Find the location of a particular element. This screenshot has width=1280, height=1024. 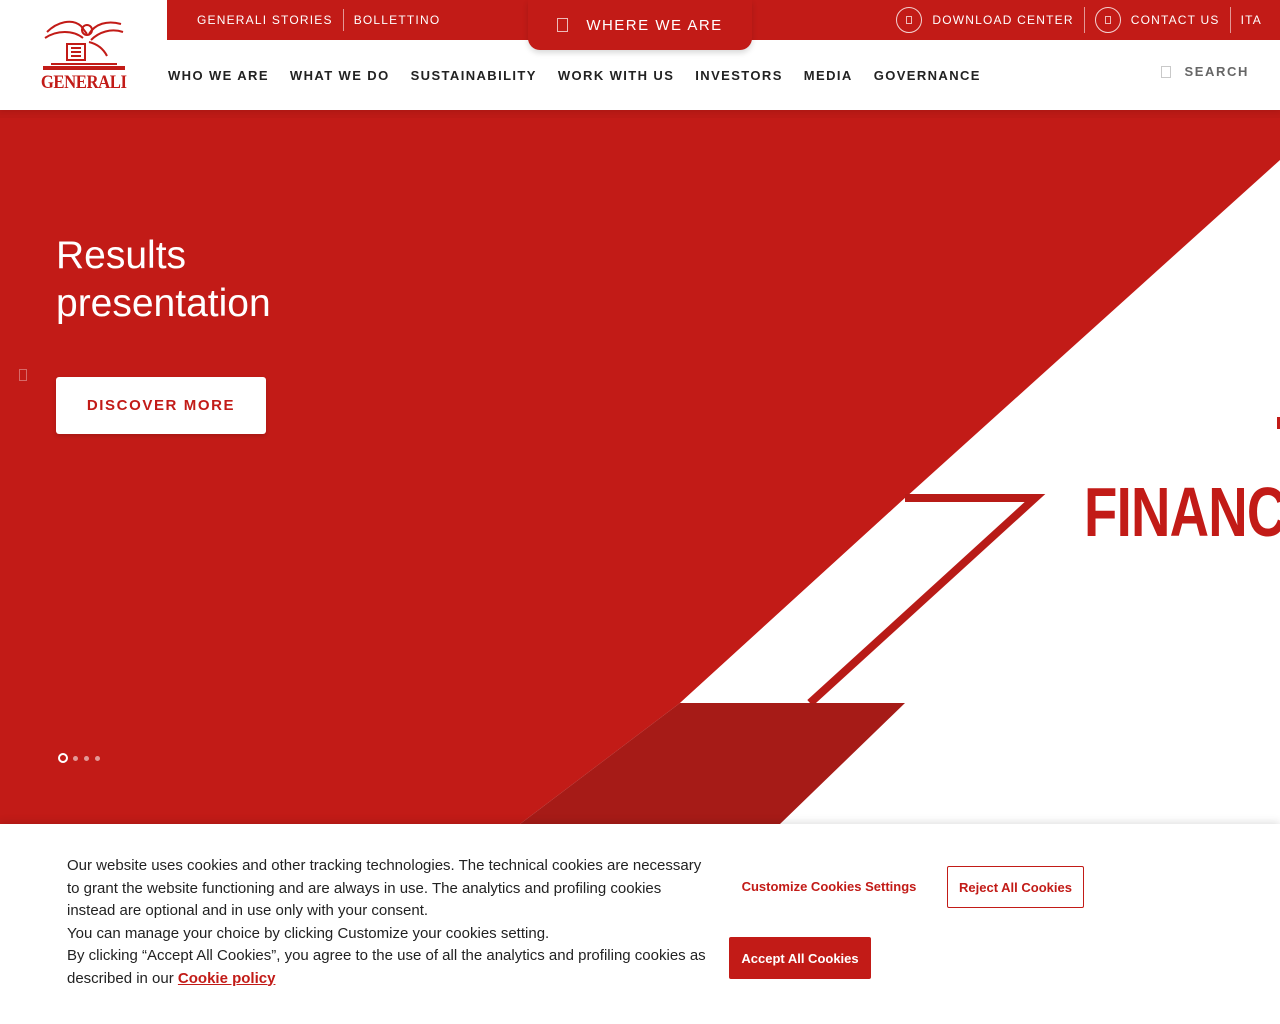

cookie-policy-link: Cookie policy is located at coordinates (227, 978).